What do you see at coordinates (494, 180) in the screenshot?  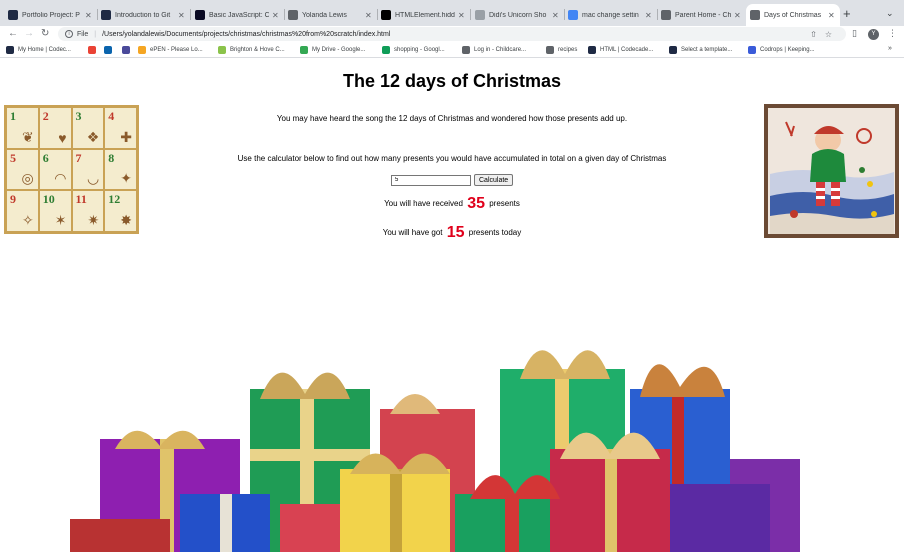 I see `calculate-button: Calculate` at bounding box center [494, 180].